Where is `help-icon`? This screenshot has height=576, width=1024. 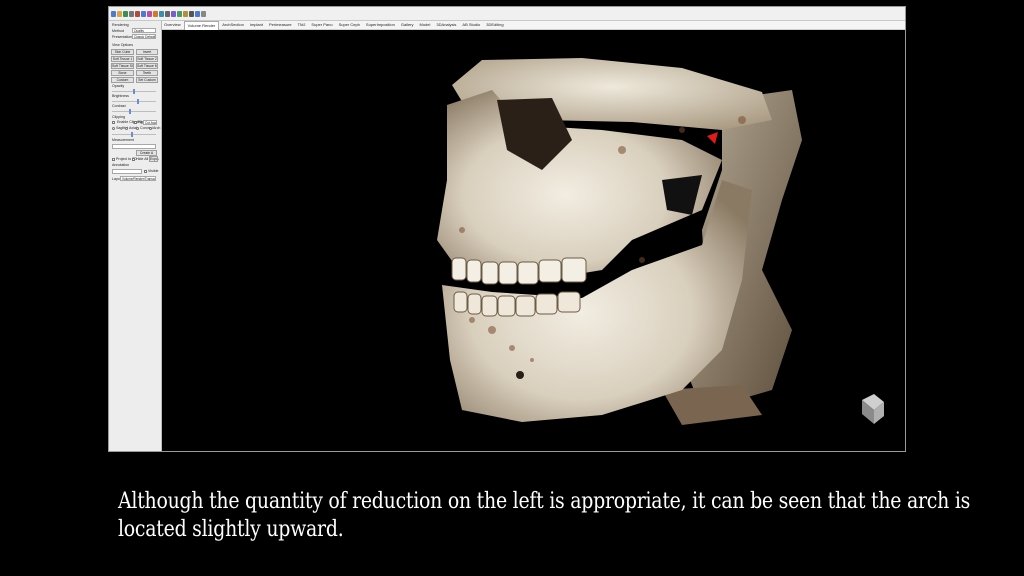 help-icon is located at coordinates (203, 13).